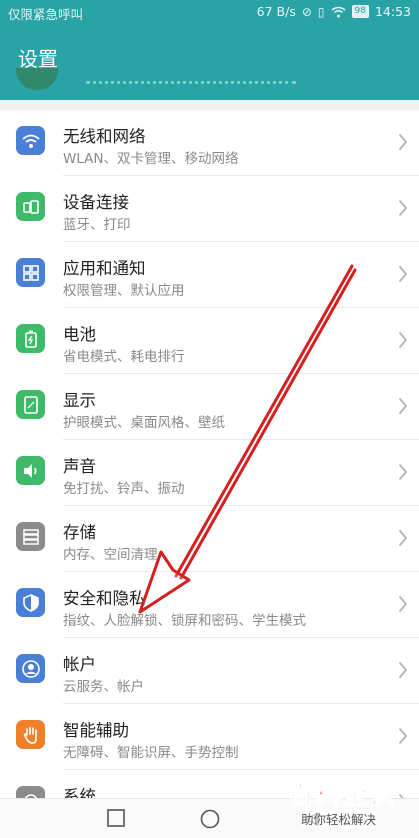 The width and height of the screenshot is (419, 838). I want to click on account-icon, so click(30, 668).